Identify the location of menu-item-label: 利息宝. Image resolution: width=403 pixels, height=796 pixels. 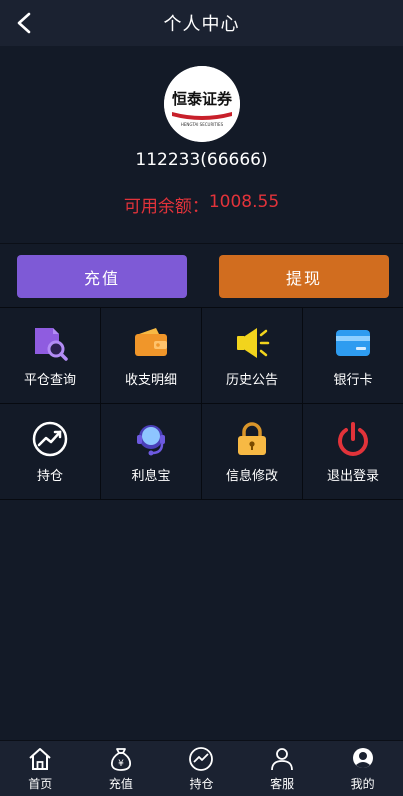
(151, 476).